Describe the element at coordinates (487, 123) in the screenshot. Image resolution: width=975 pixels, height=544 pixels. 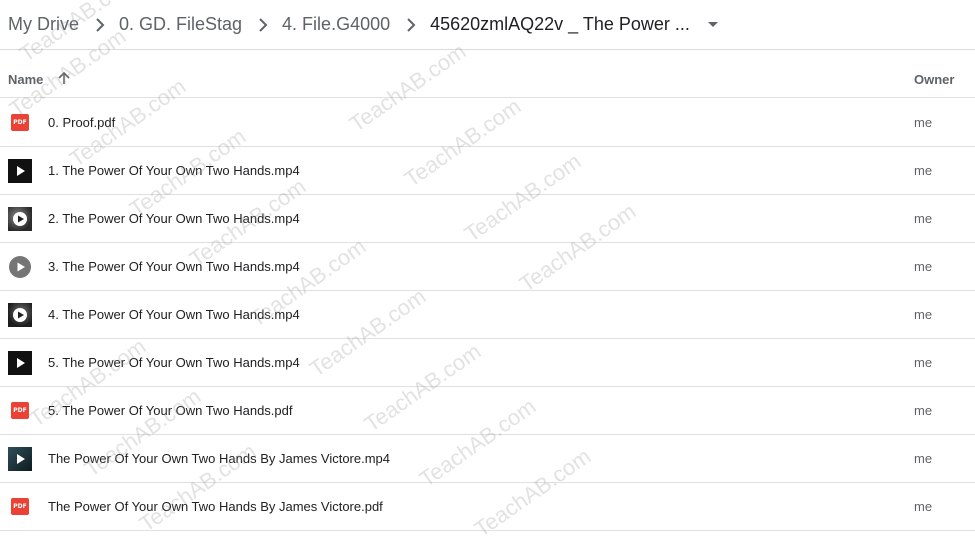
I see `file-row: PDF 0. Proof.pdf me` at that location.